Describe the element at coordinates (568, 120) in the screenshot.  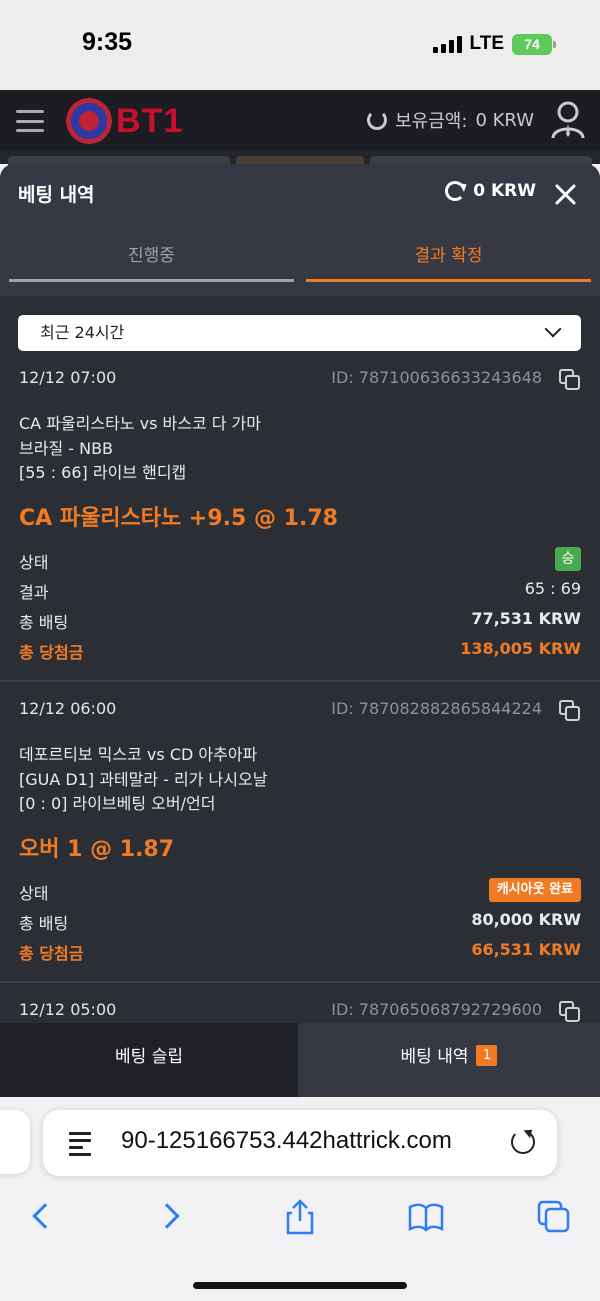
I see `user-icon` at that location.